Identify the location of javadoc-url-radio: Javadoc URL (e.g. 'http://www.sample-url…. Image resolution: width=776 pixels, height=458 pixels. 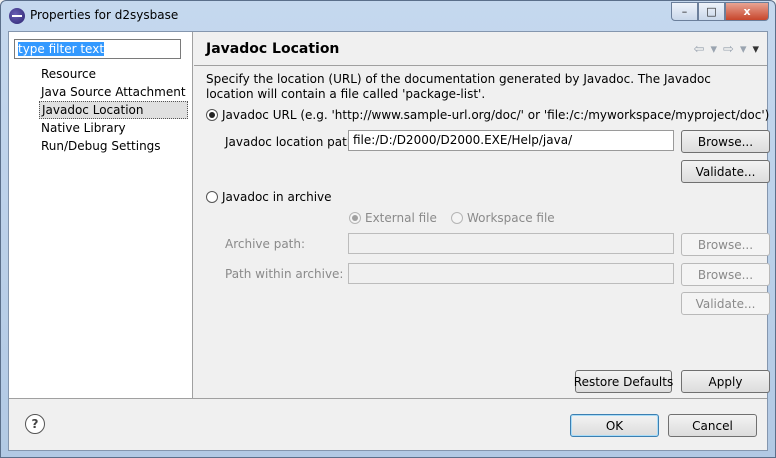
(487, 115).